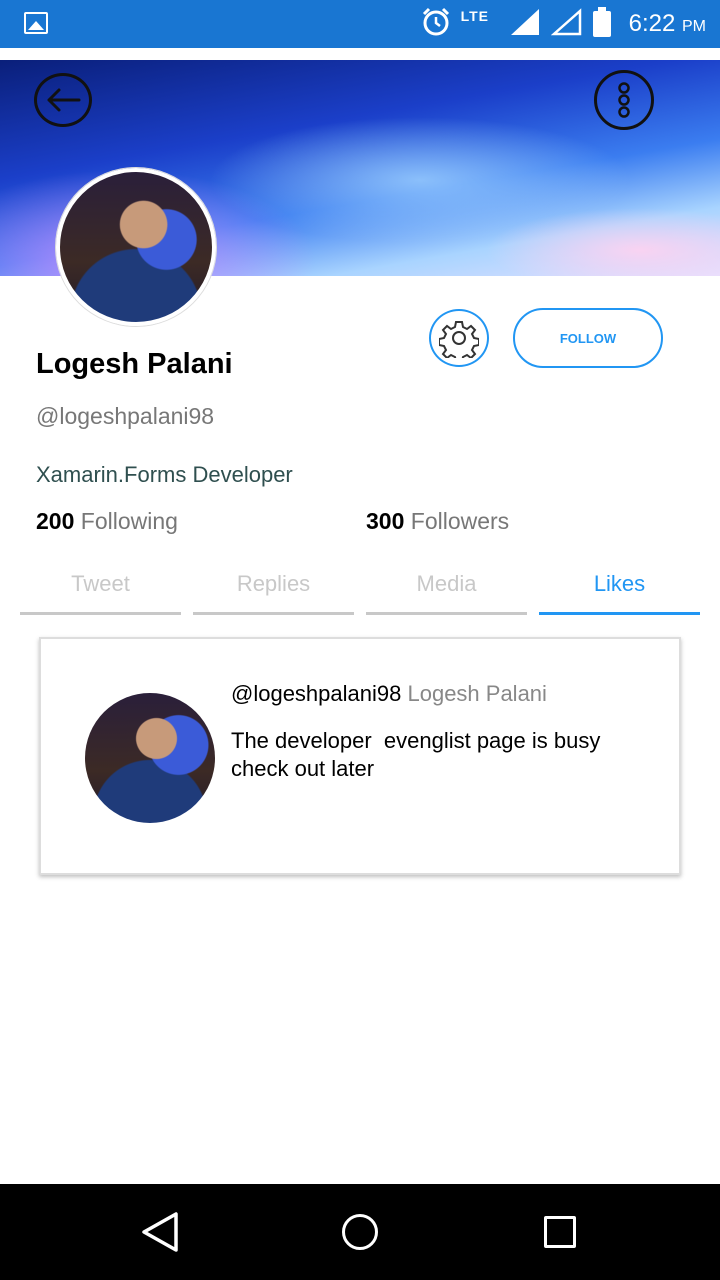  I want to click on status-icons: LTE 6:22 PM, so click(563, 24).